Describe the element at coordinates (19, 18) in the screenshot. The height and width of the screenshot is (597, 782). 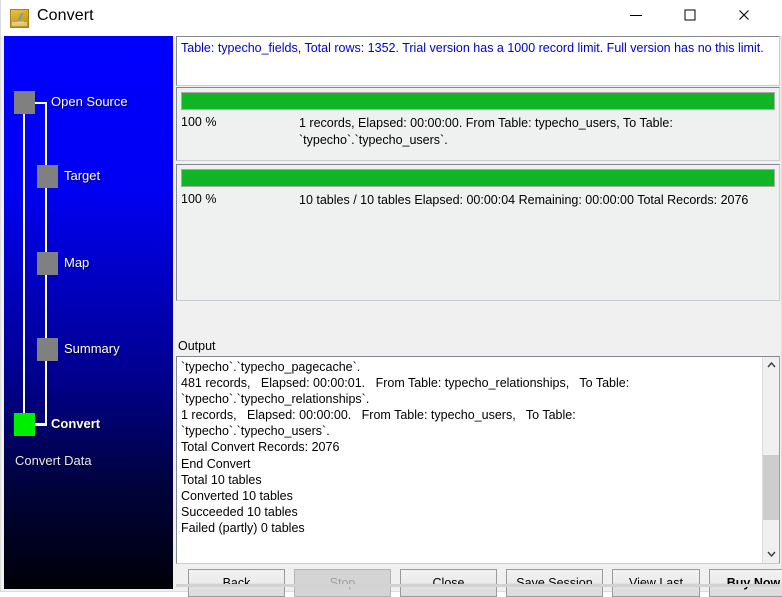
I see `mysql-dolphin-icon` at that location.